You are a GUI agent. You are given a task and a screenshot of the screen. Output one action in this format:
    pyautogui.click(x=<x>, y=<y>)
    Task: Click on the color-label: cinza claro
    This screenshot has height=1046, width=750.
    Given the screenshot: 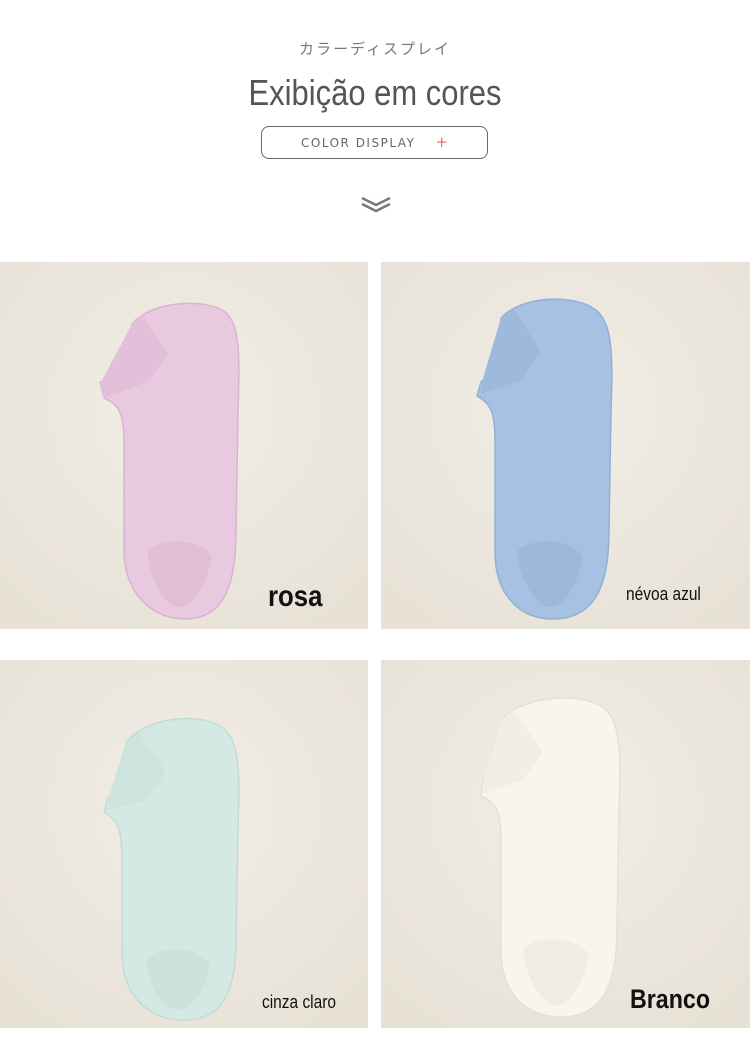 What is the action you would take?
    pyautogui.click(x=299, y=1002)
    